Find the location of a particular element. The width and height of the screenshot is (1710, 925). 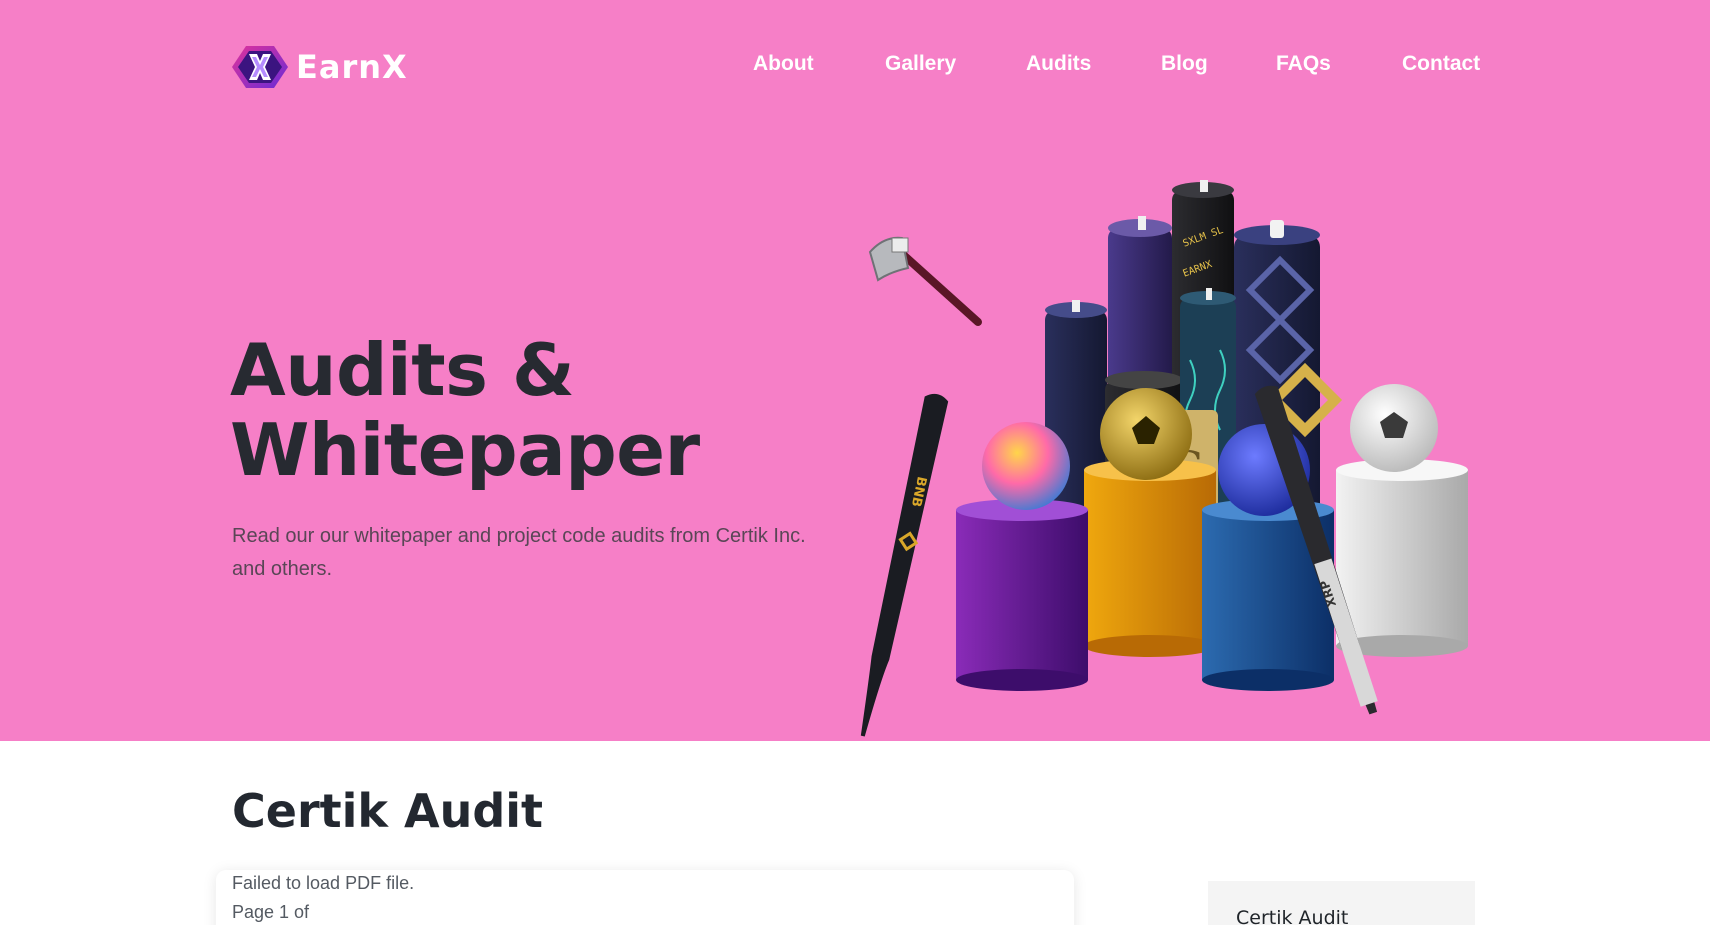

brand-name: EarnX is located at coordinates (352, 67).